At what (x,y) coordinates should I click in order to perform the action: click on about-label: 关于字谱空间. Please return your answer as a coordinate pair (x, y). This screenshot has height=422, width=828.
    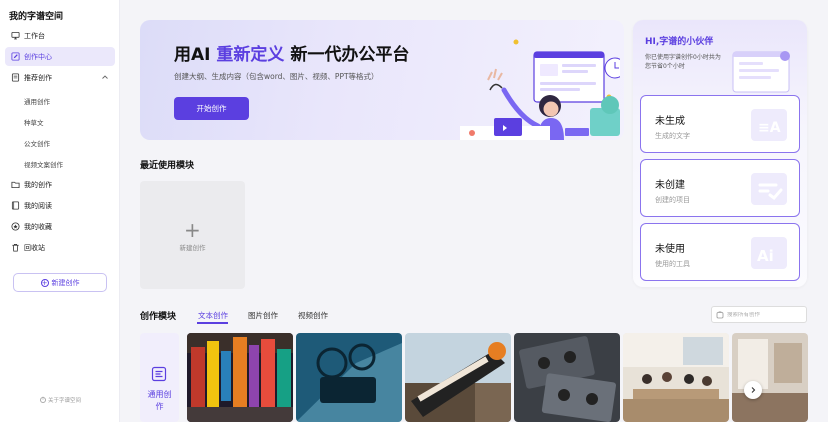
    Looking at the image, I should click on (65, 401).